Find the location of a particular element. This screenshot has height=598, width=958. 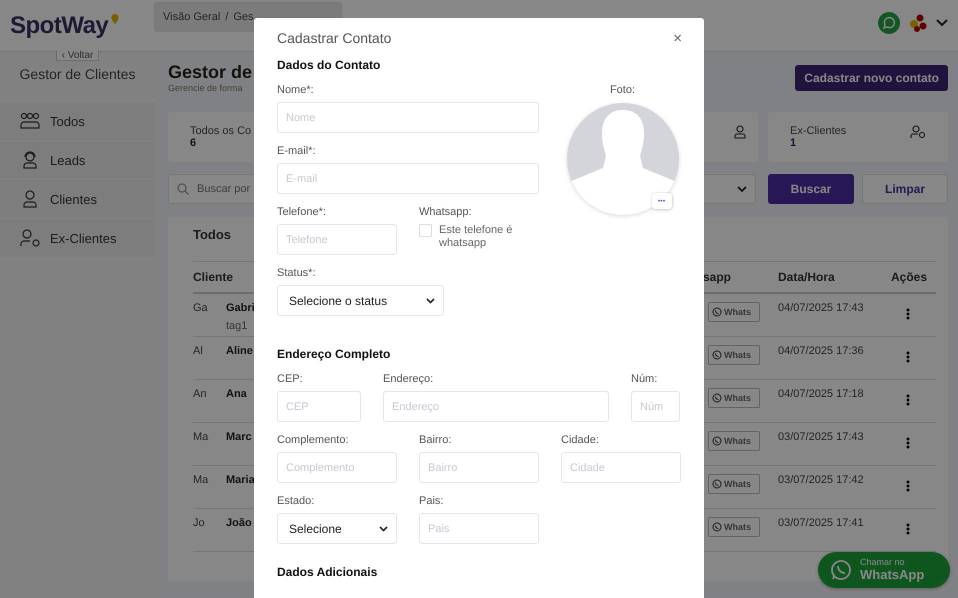

breadcrumb-link: Visão Geral is located at coordinates (191, 17).